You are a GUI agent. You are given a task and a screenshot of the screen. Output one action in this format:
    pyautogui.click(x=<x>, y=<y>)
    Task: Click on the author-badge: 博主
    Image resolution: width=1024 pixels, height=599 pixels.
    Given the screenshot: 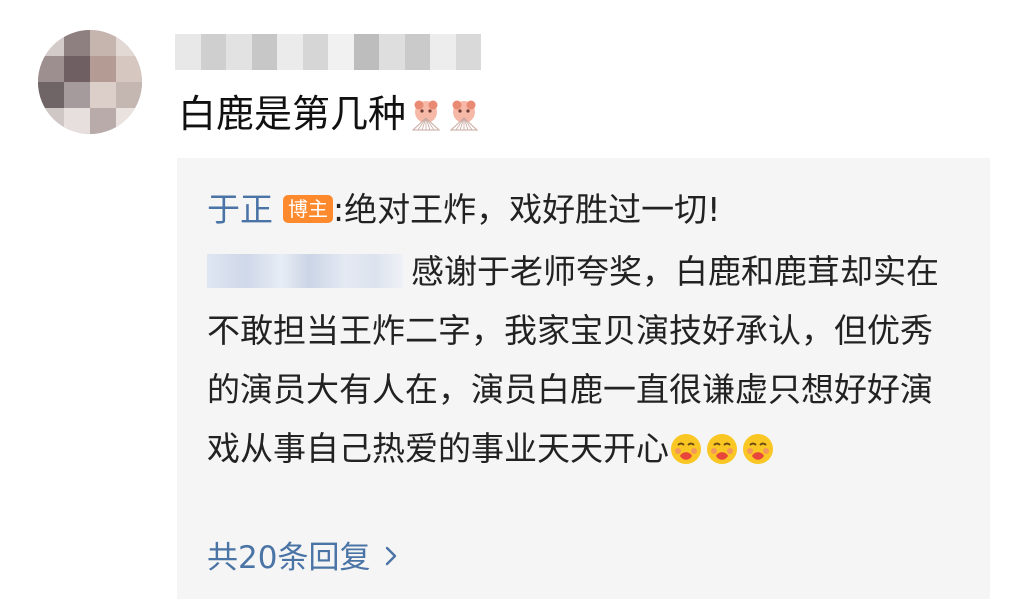 What is the action you would take?
    pyautogui.click(x=308, y=209)
    